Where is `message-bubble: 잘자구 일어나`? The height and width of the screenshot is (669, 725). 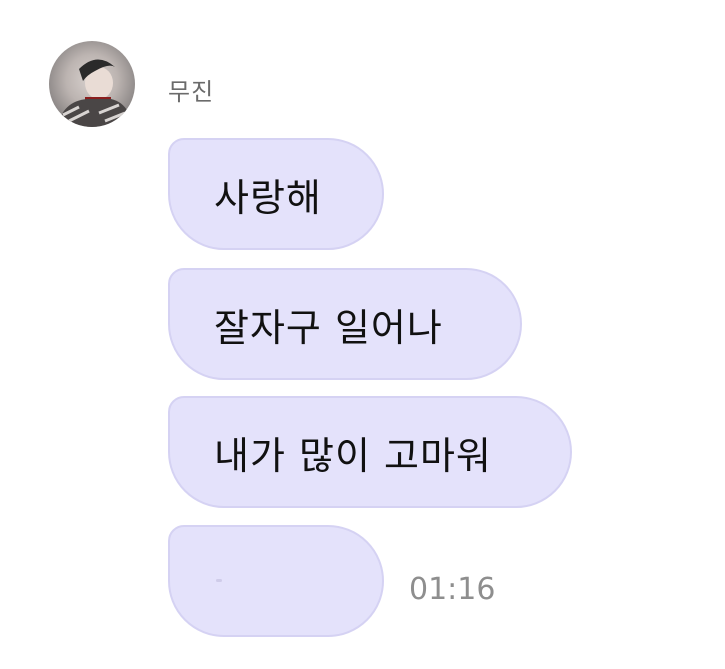 message-bubble: 잘자구 일어나 is located at coordinates (345, 324).